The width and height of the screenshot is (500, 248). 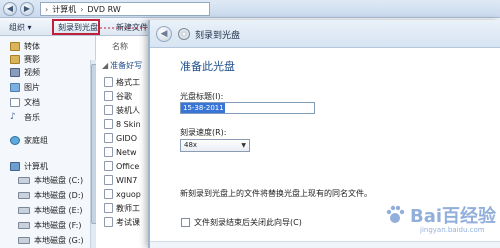 What do you see at coordinates (395, 214) in the screenshot?
I see `paw-logo-icon` at bounding box center [395, 214].